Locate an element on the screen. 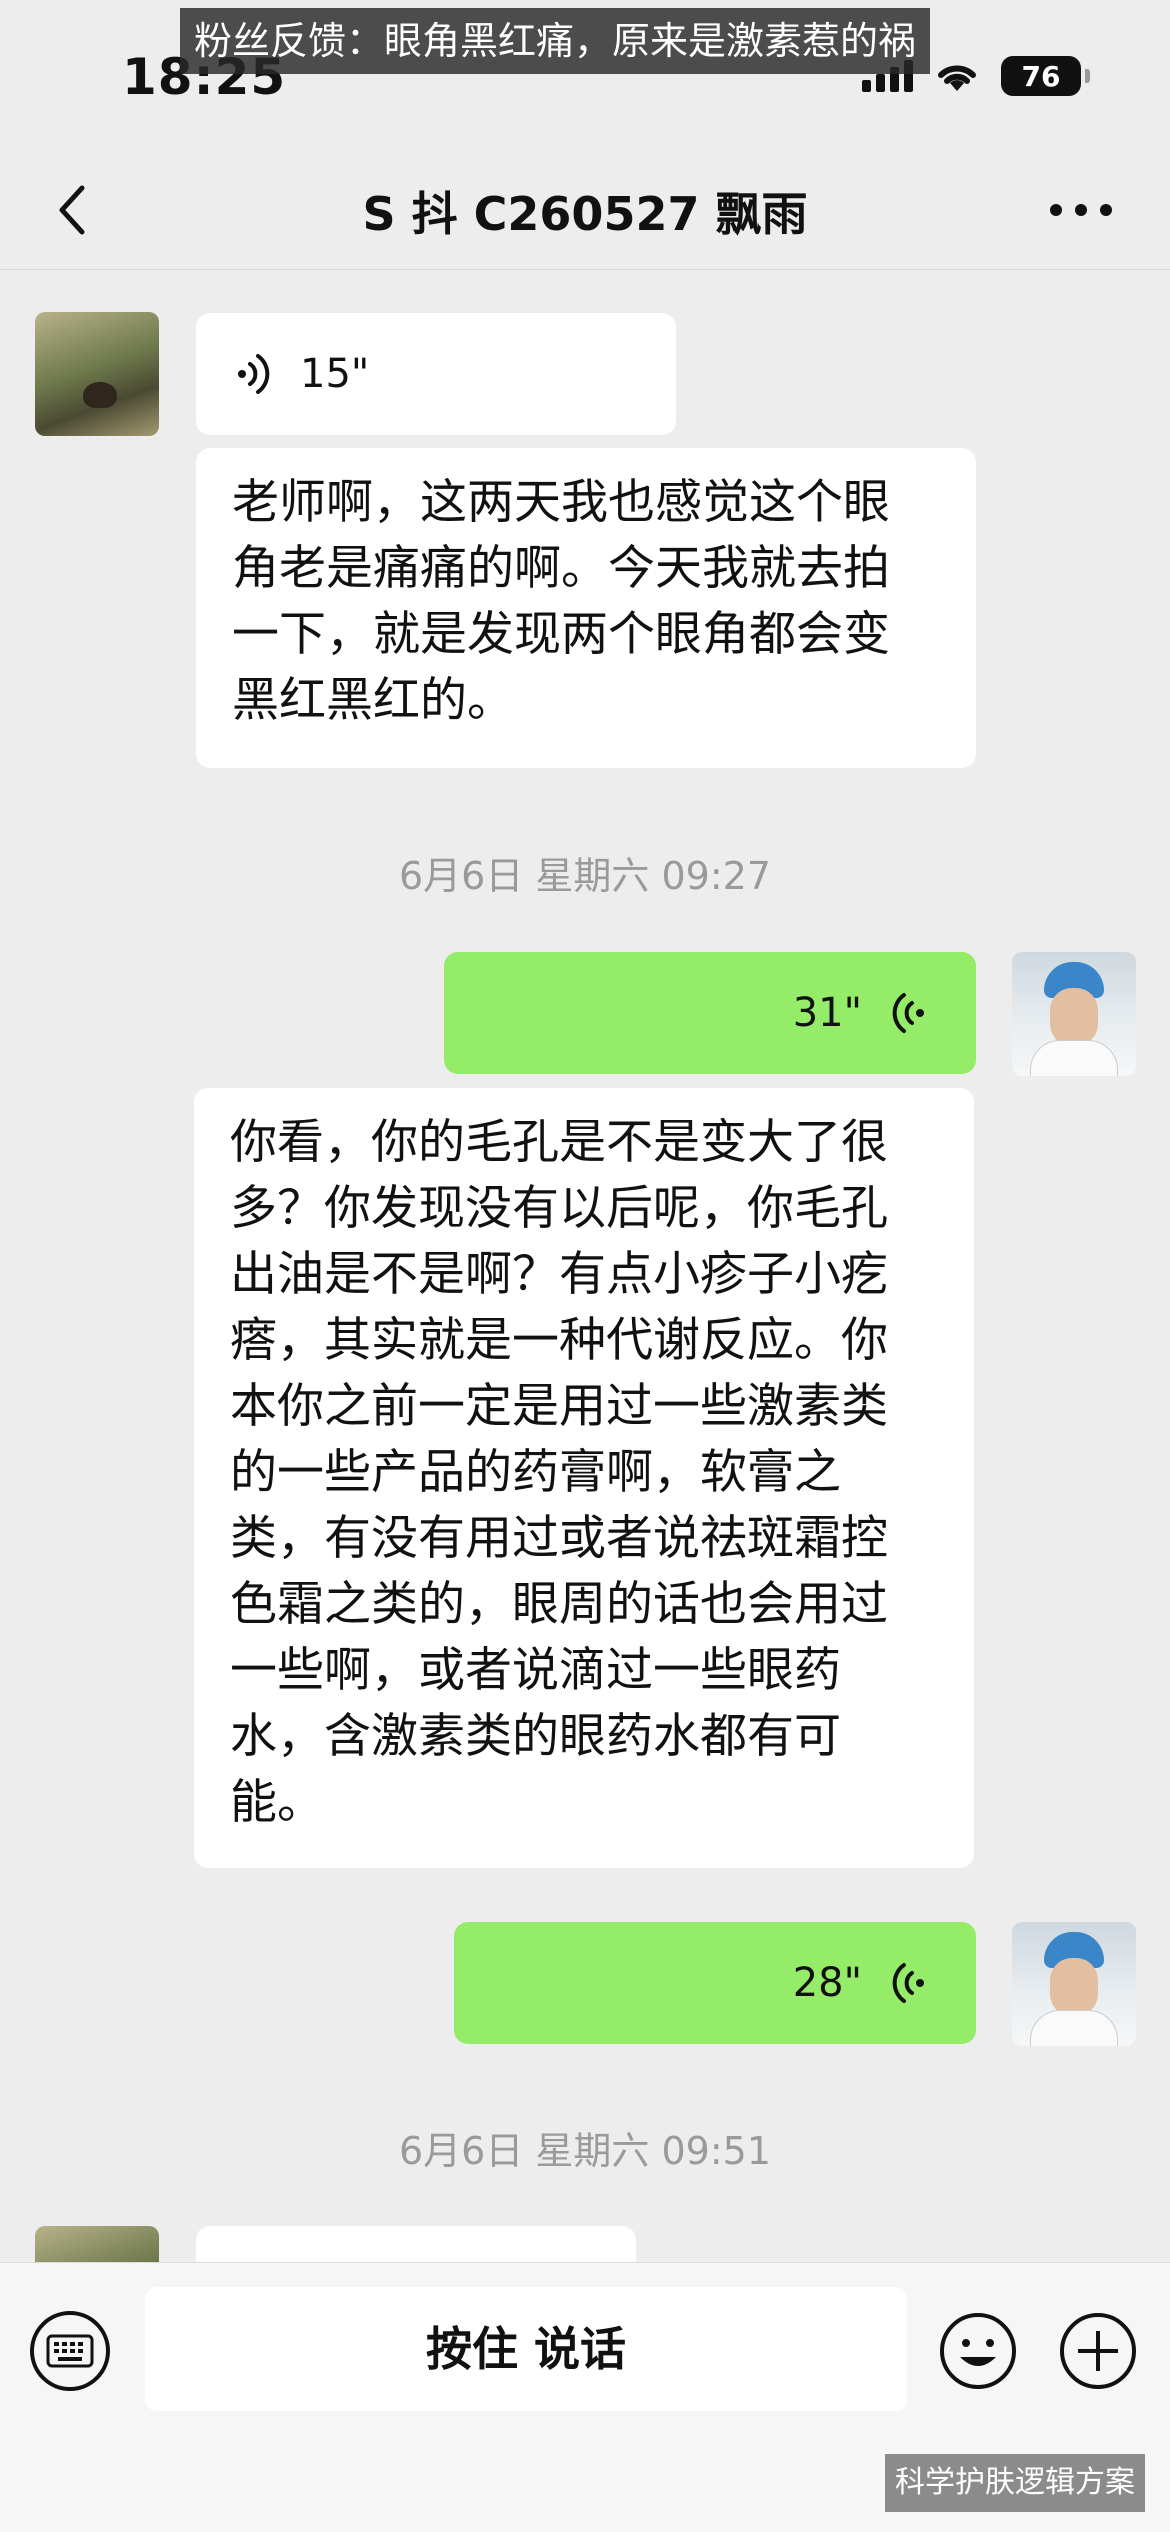  battery-icon: 76 is located at coordinates (1041, 76).